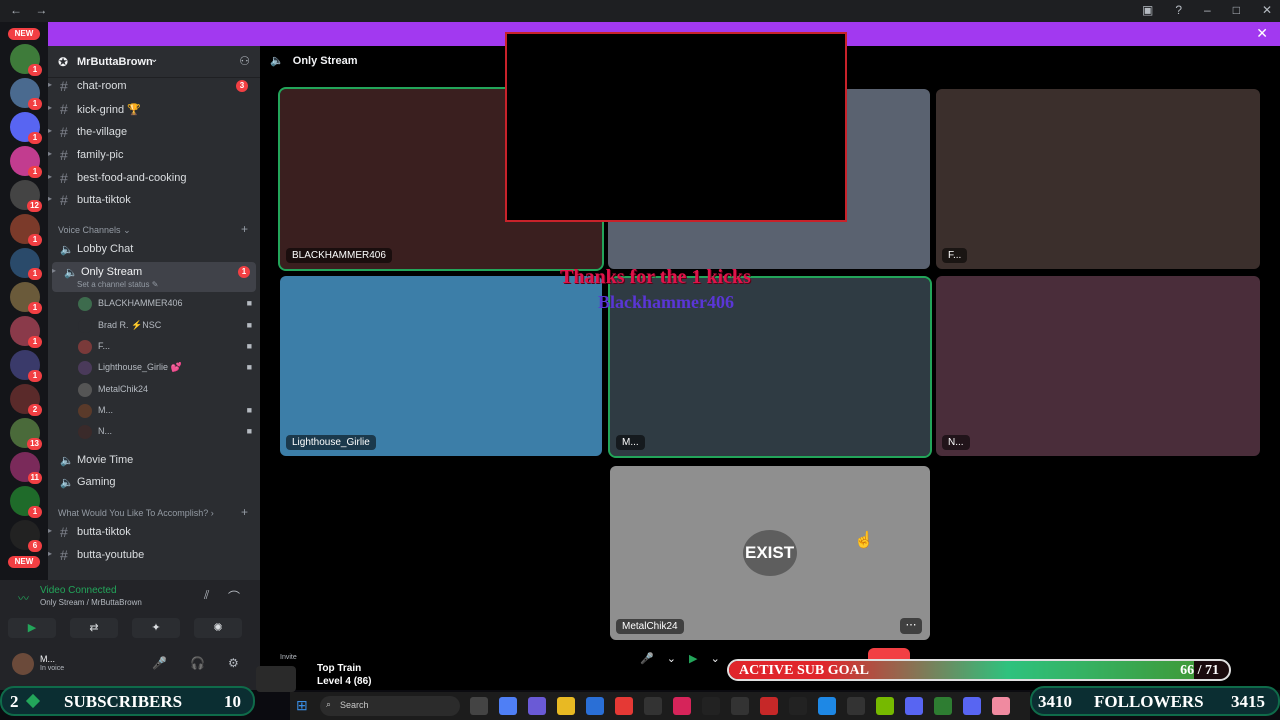  What do you see at coordinates (23, 598) in the screenshot?
I see `signal-icon: 〰` at bounding box center [23, 598].